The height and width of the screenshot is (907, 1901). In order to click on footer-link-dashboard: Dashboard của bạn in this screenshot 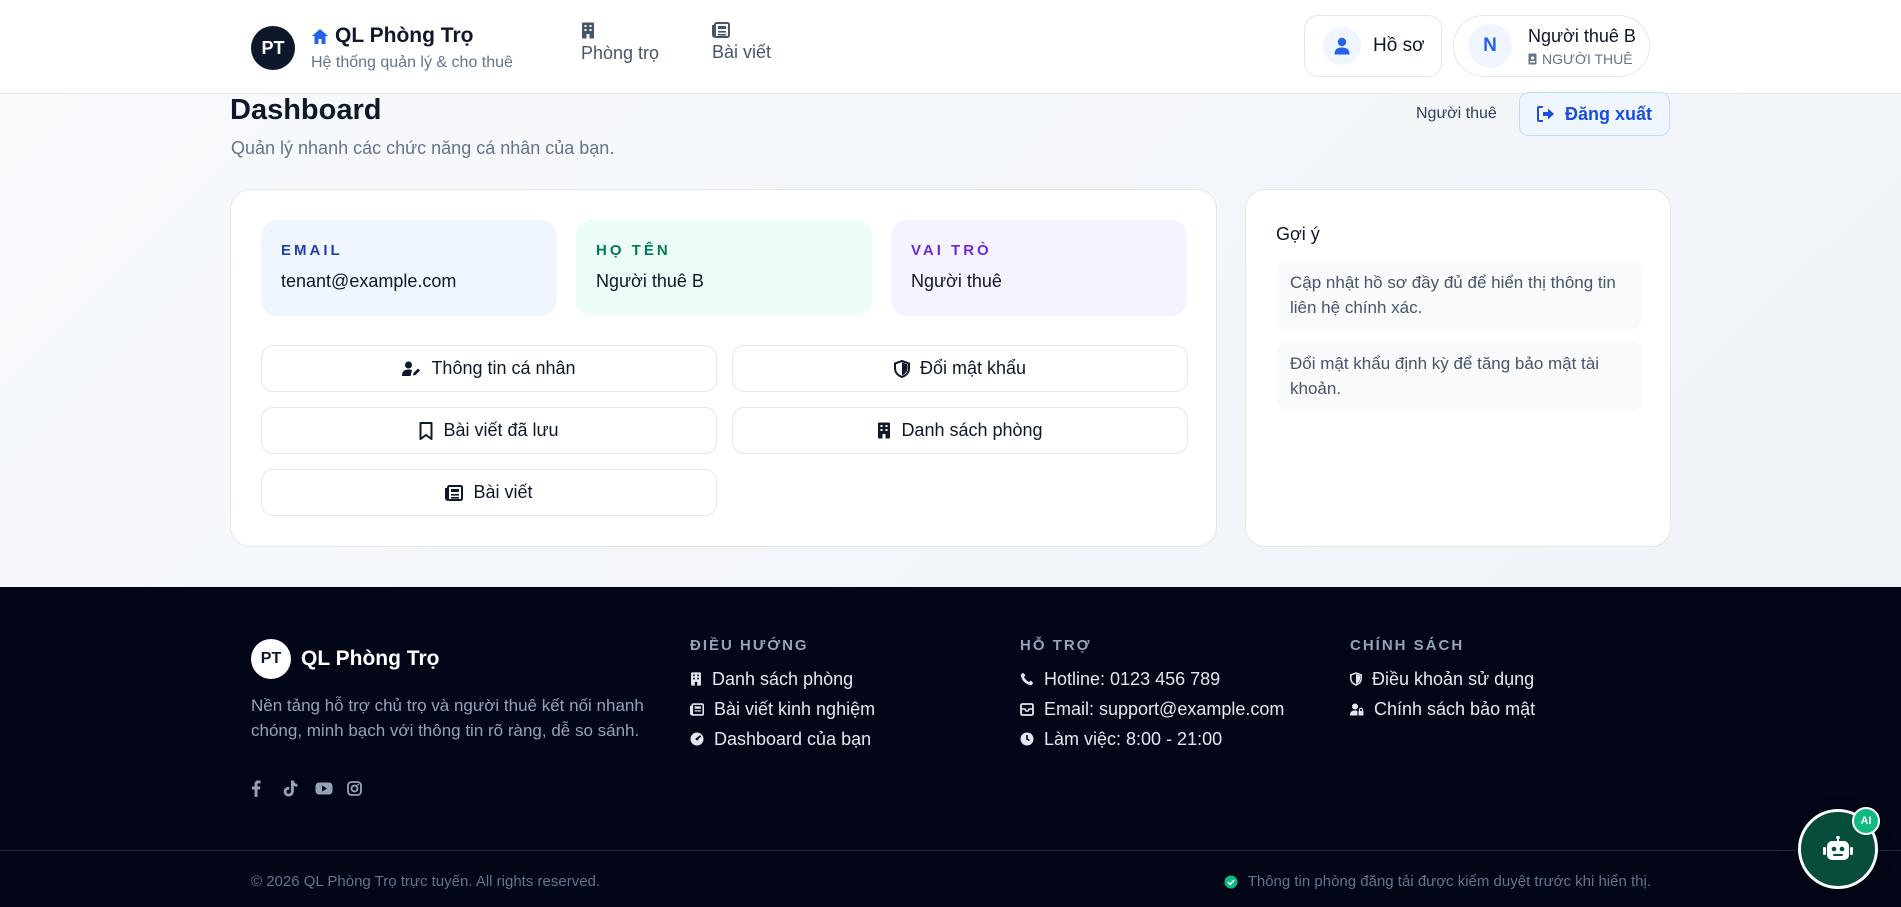, I will do `click(782, 739)`.